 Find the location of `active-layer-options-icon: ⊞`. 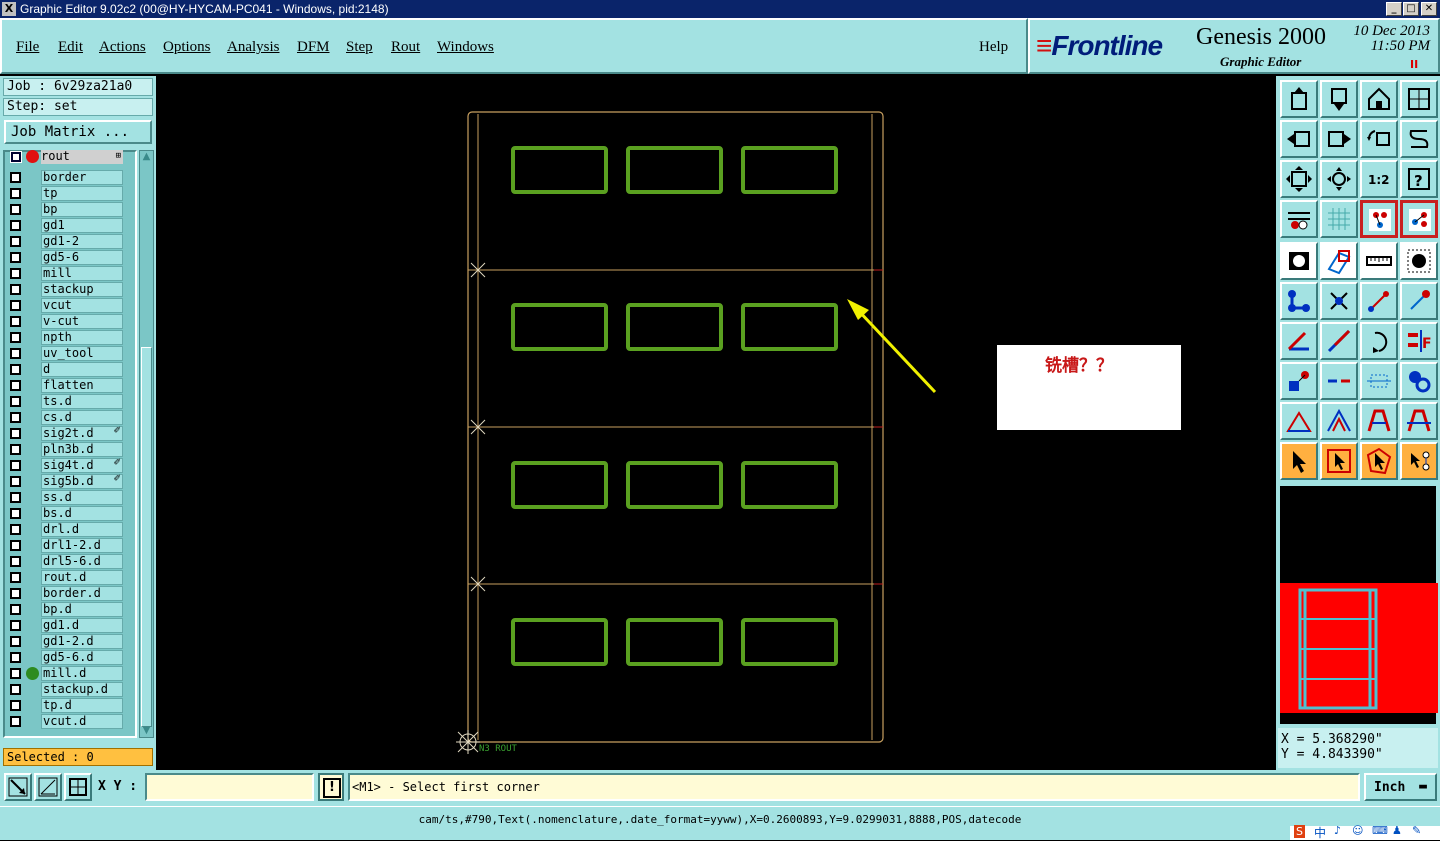

active-layer-options-icon: ⊞ is located at coordinates (118, 156).